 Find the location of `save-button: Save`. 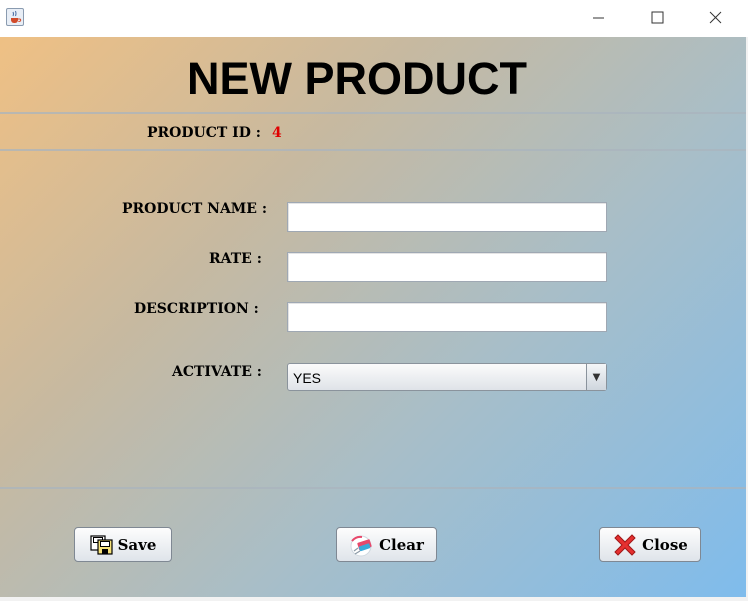

save-button: Save is located at coordinates (123, 544).